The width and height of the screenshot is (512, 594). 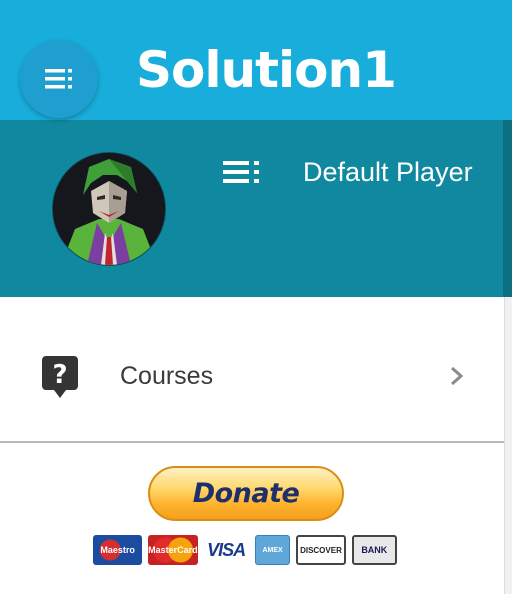 I want to click on player-menu-button, so click(x=242, y=172).